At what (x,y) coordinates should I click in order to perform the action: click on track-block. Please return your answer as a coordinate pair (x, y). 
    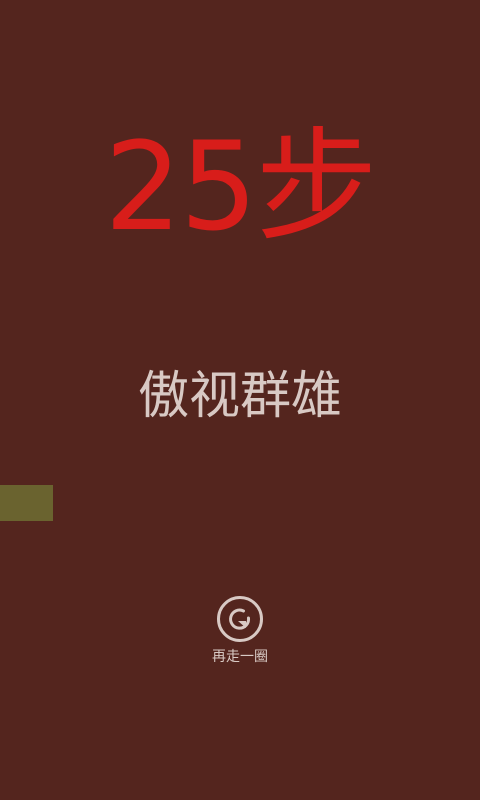
    Looking at the image, I should click on (26, 503).